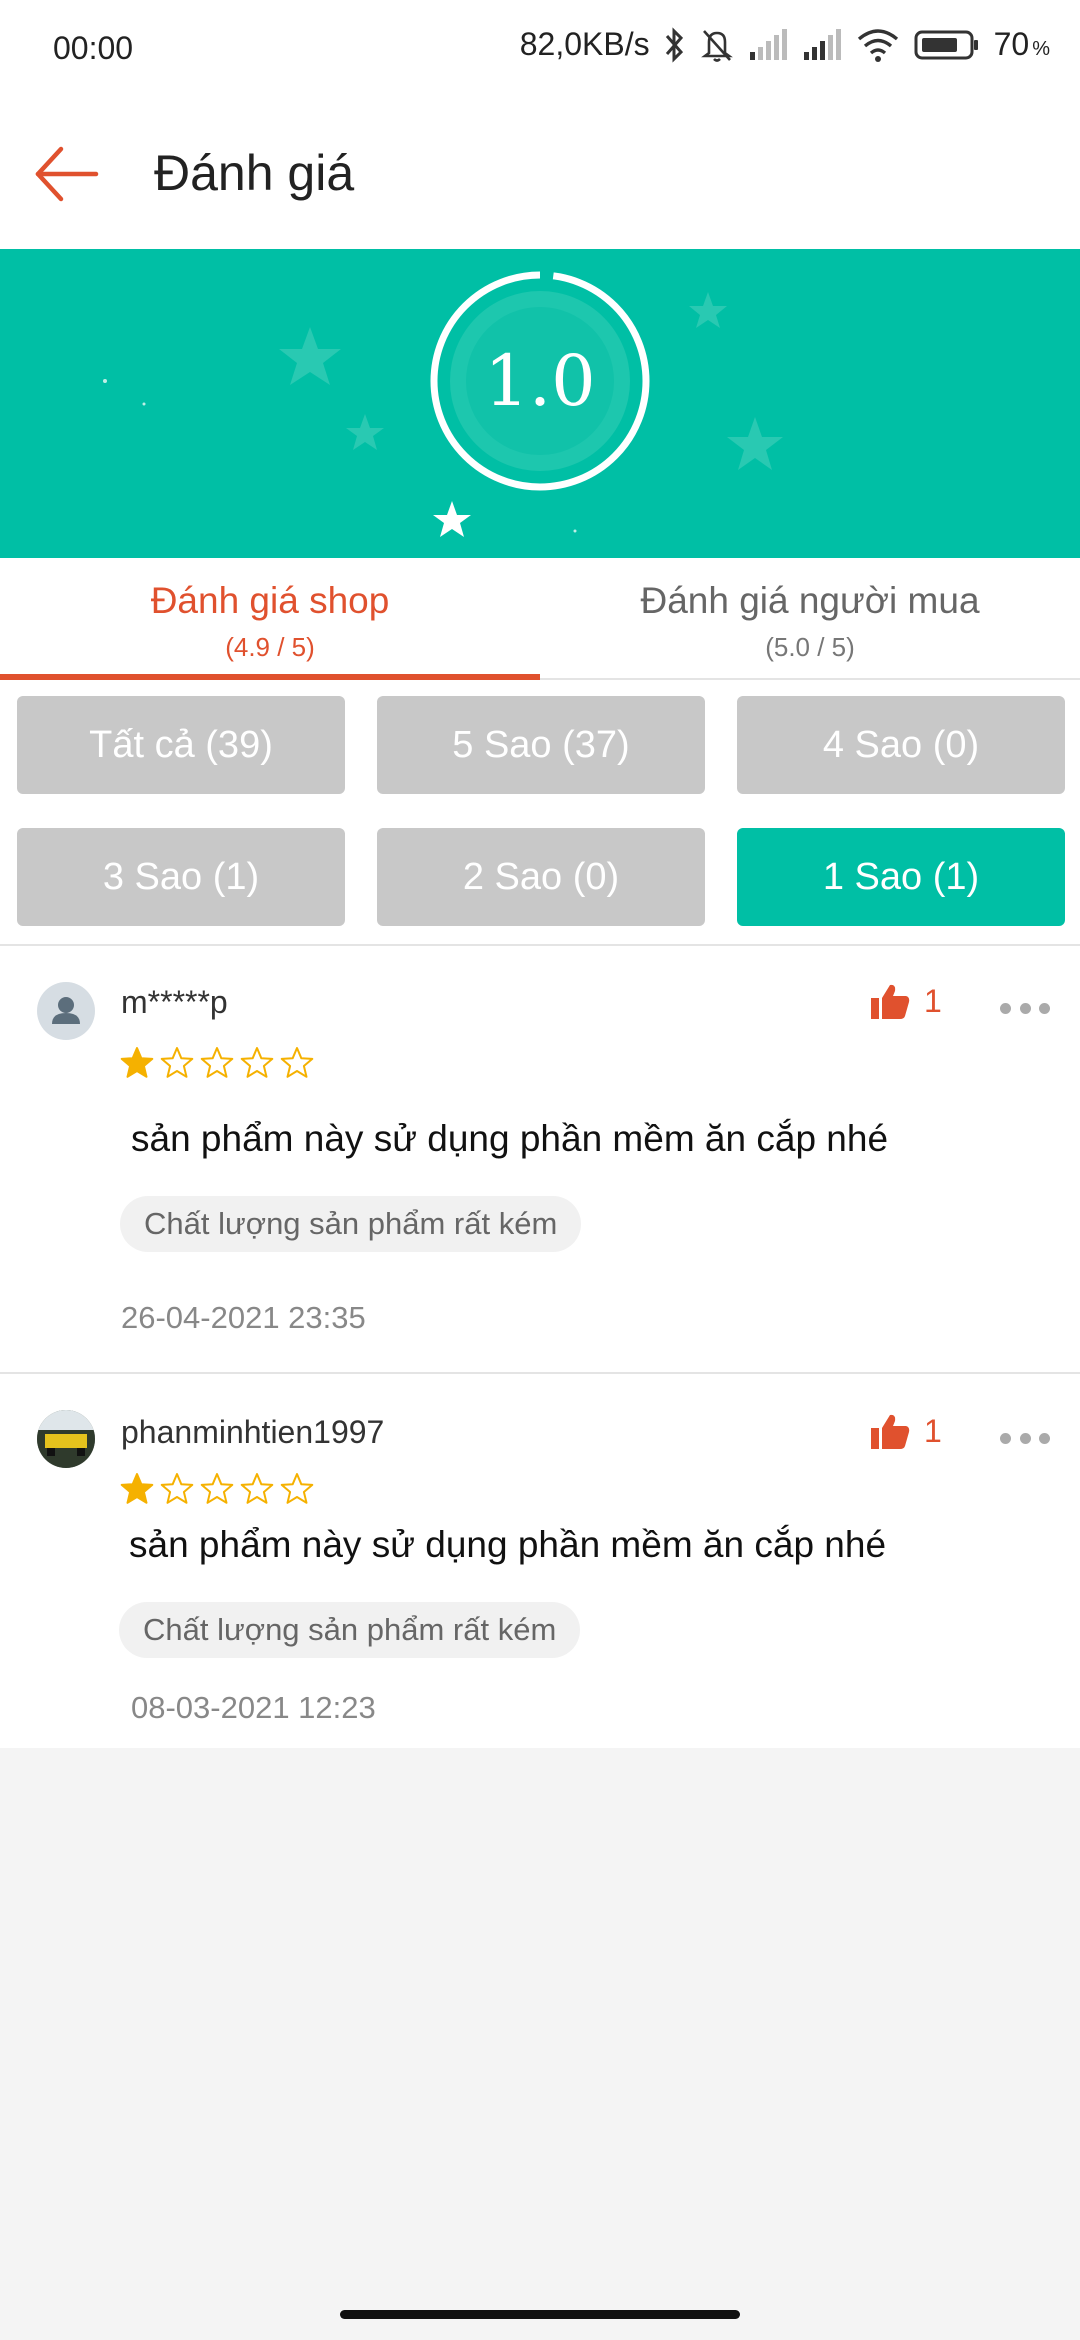 The height and width of the screenshot is (2340, 1080). Describe the element at coordinates (810, 647) in the screenshot. I see `tab-score: (5.0 / 5)` at that location.